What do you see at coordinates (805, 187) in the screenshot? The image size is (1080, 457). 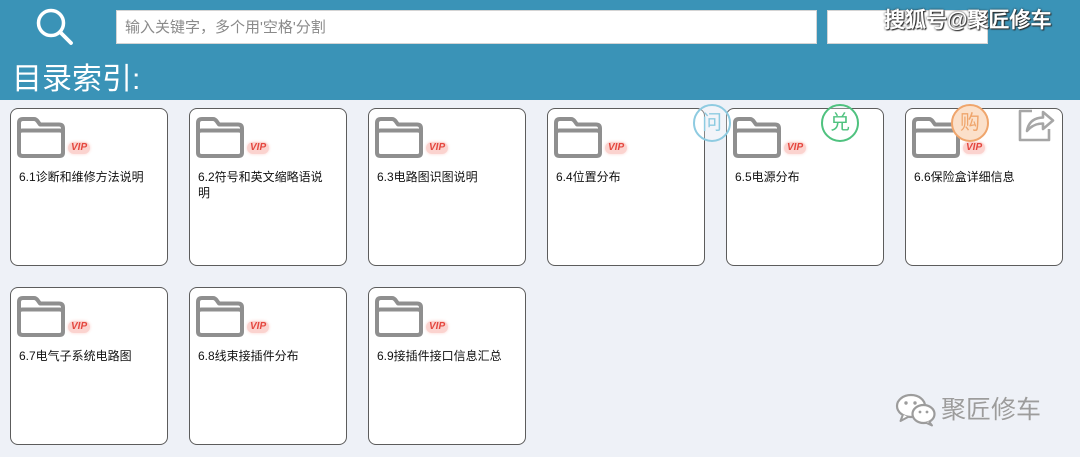 I see `folder-card: VIP 6.5电源分布` at bounding box center [805, 187].